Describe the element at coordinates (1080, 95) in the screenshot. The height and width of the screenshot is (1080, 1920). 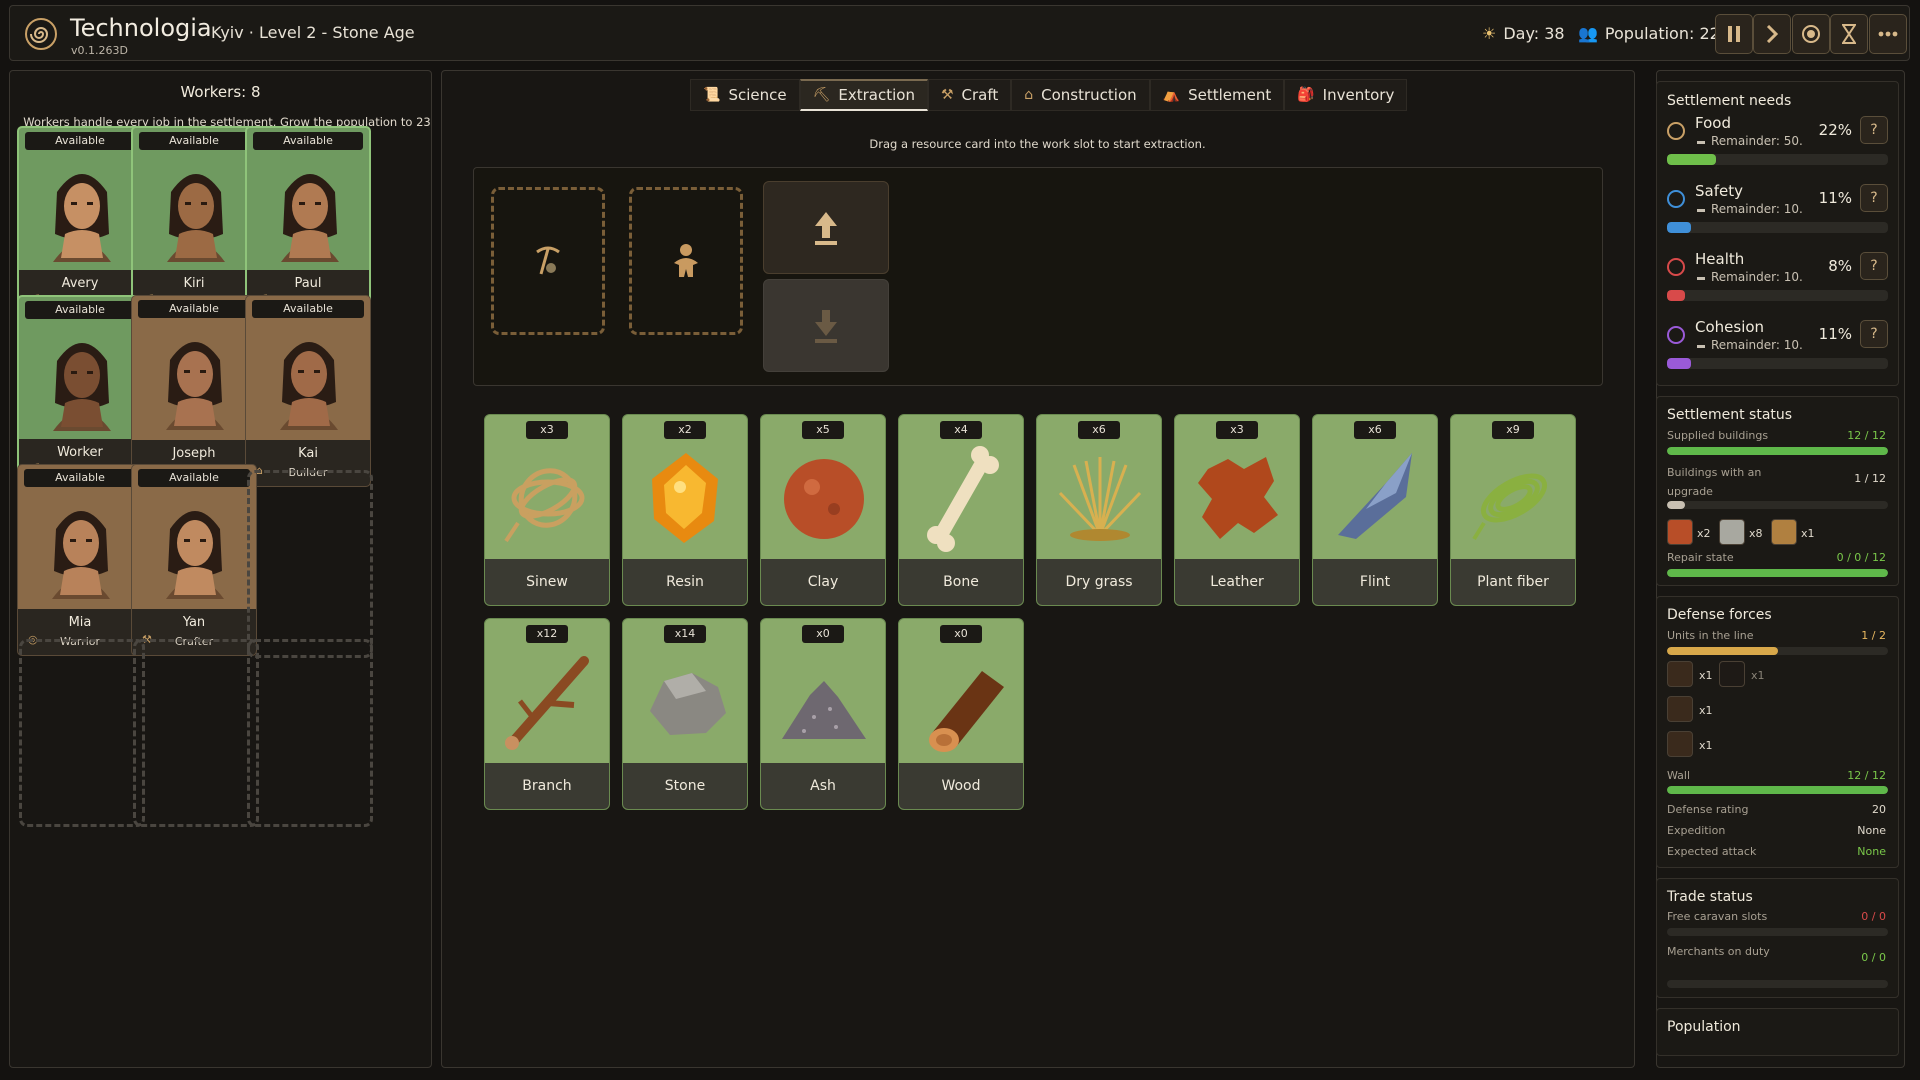
I see `tab-construction: ⌂ Construction` at that location.